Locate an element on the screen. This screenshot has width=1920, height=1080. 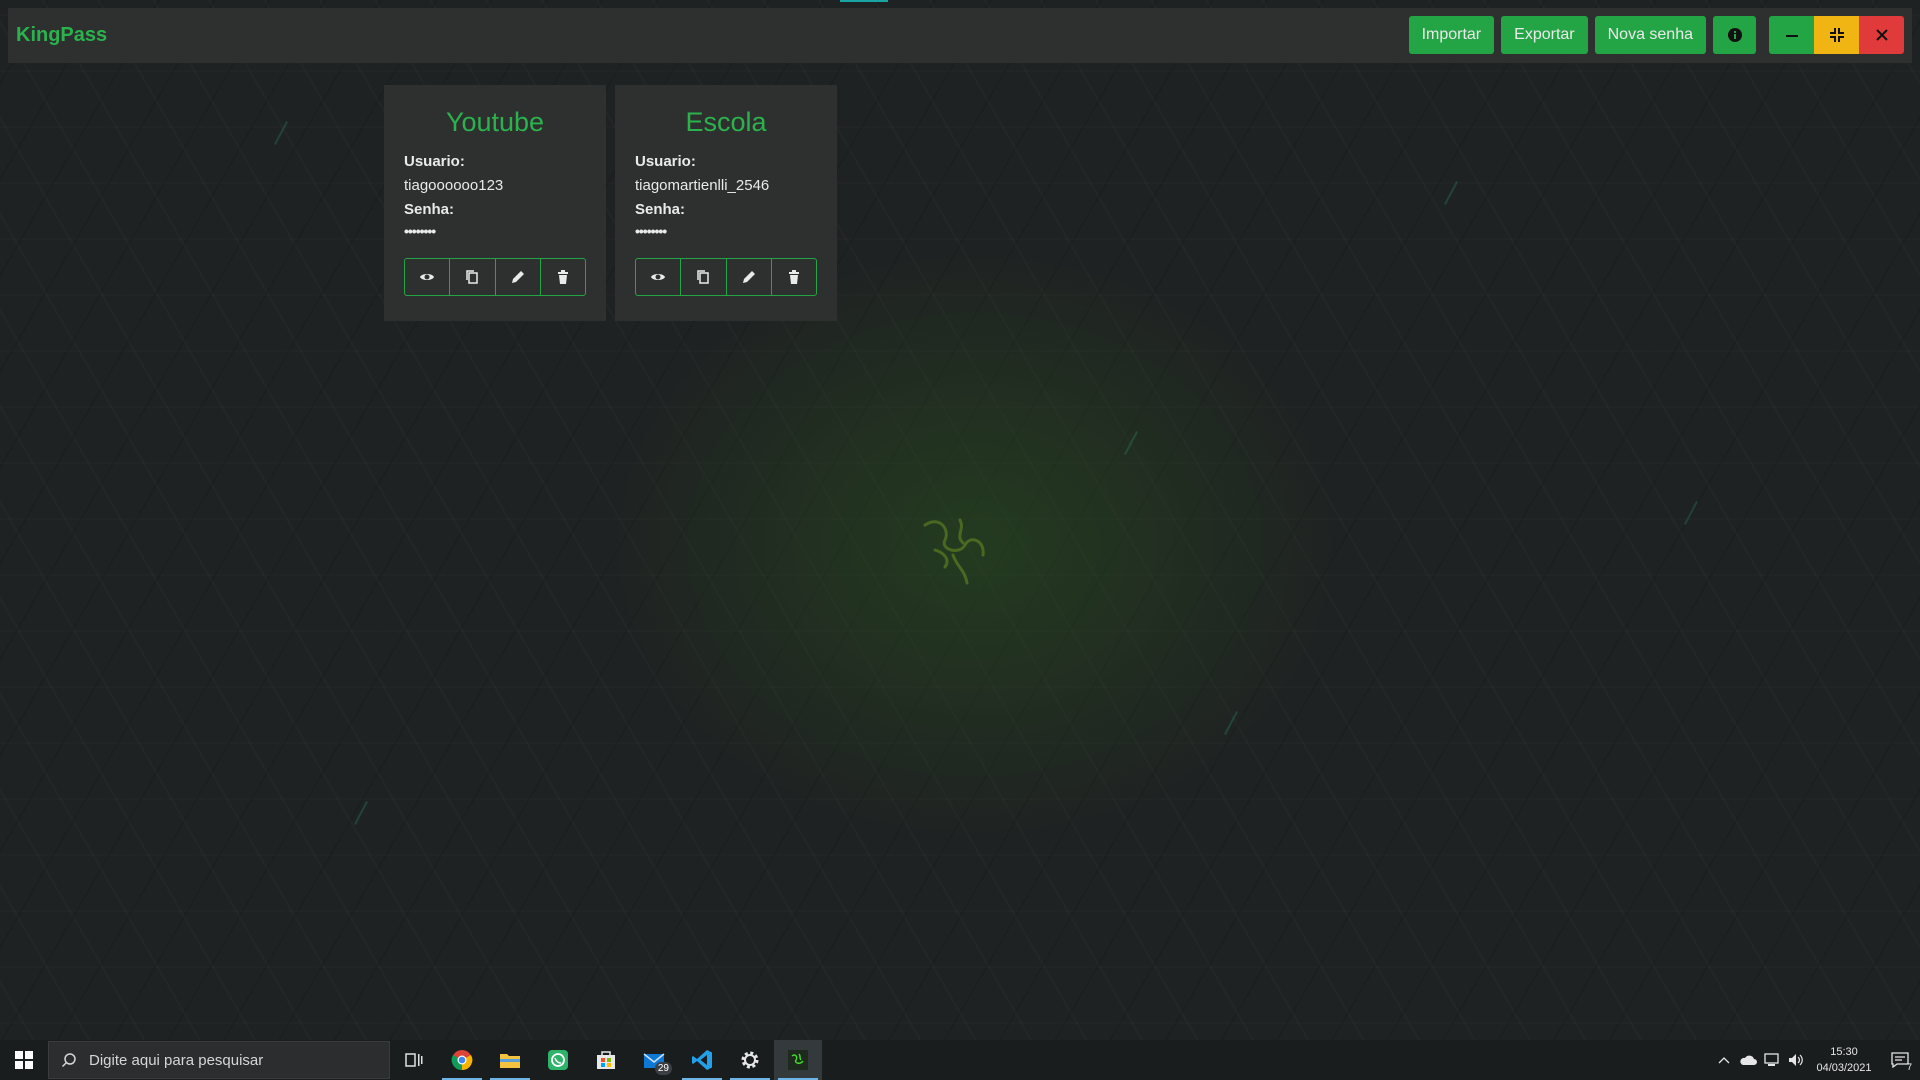
volume-button is located at coordinates (1796, 1060).